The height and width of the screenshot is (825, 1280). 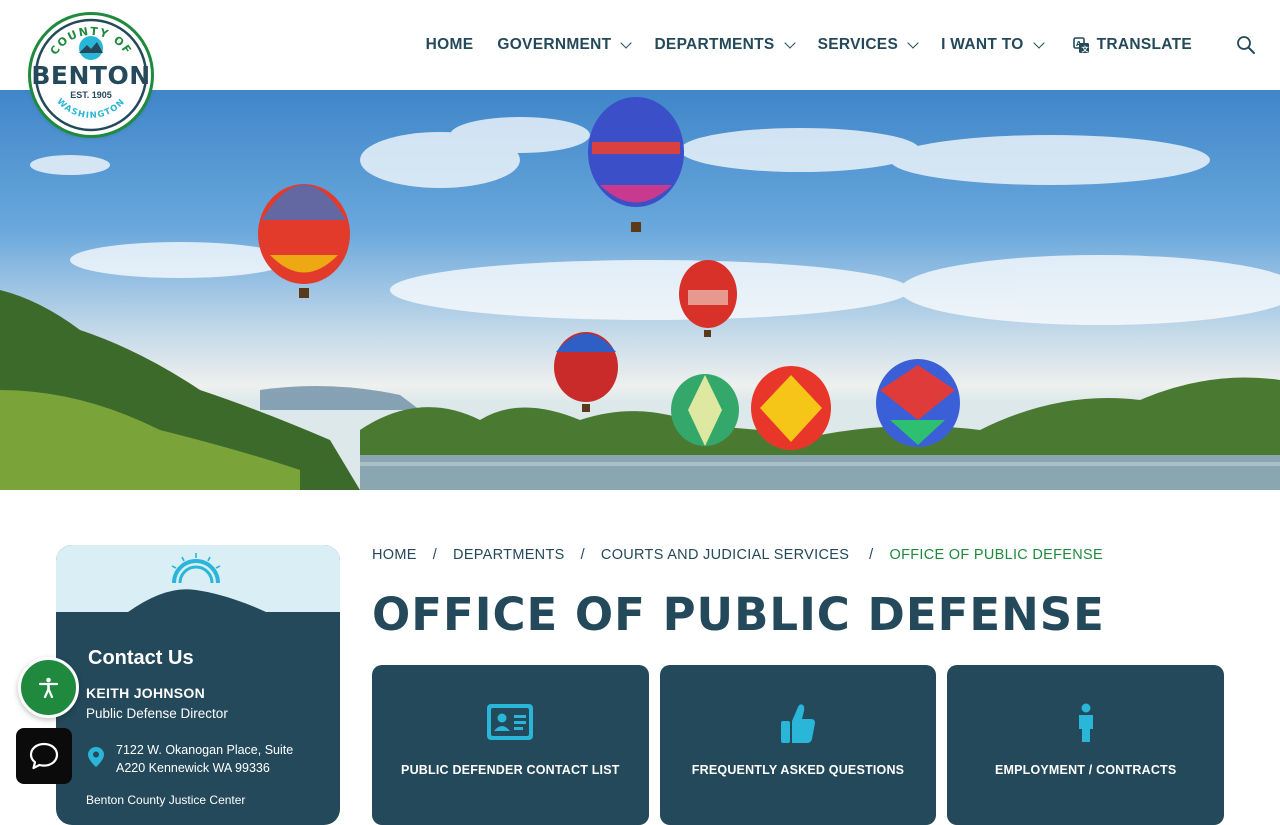 I want to click on nav-government-label: GOVERNMENT, so click(x=554, y=44).